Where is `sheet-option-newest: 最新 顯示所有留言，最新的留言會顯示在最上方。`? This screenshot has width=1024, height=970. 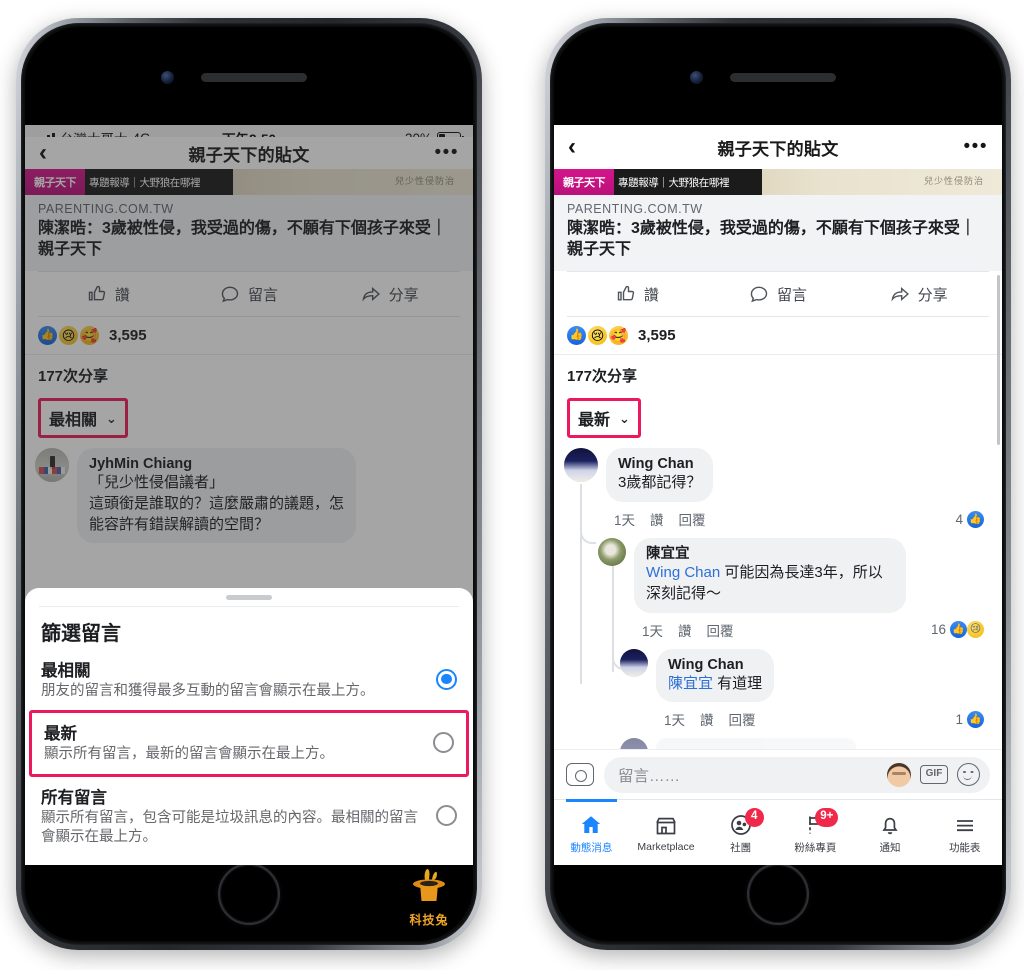
sheet-option-newest: 最新 顯示所有留言，最新的留言會顯示在最上方。 is located at coordinates (249, 743).